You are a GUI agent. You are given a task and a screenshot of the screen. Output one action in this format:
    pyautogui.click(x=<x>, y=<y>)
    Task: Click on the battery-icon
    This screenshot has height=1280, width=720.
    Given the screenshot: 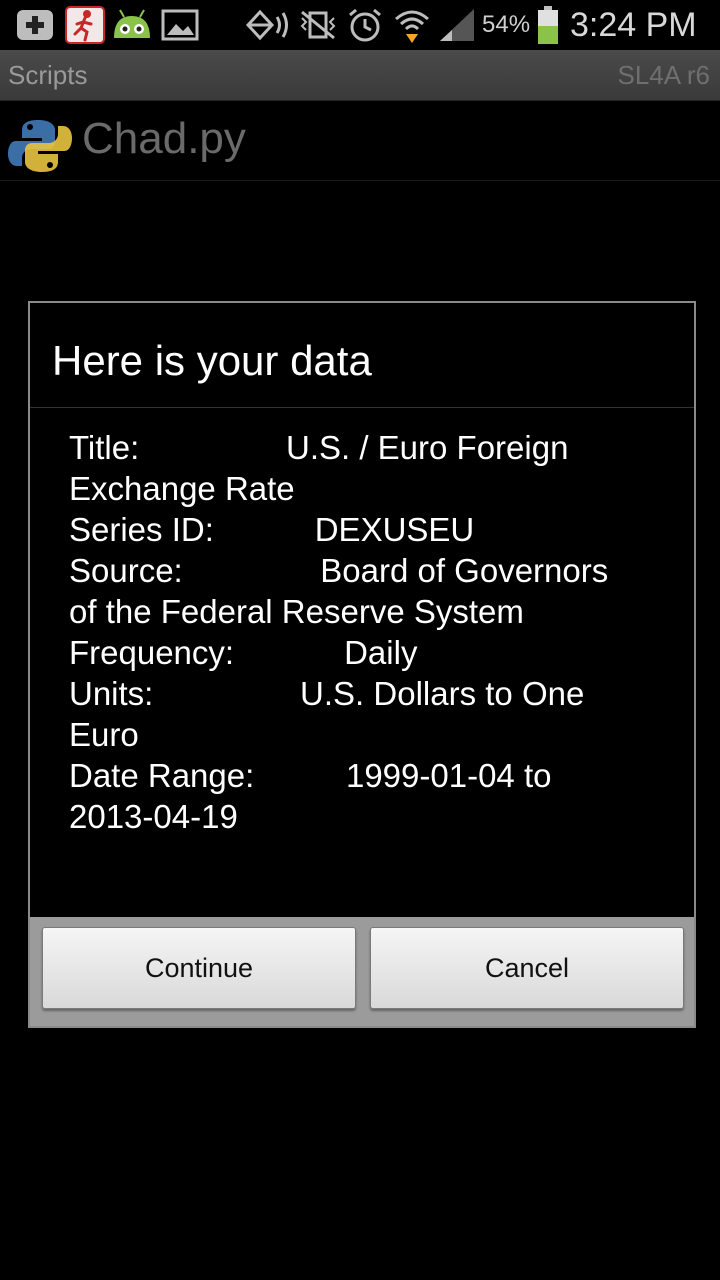 What is the action you would take?
    pyautogui.click(x=548, y=25)
    